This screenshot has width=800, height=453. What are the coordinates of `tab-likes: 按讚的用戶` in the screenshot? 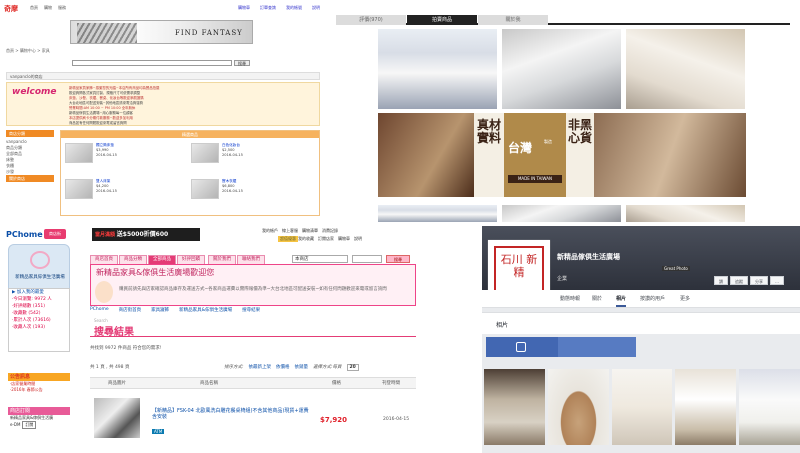 It's located at (652, 298).